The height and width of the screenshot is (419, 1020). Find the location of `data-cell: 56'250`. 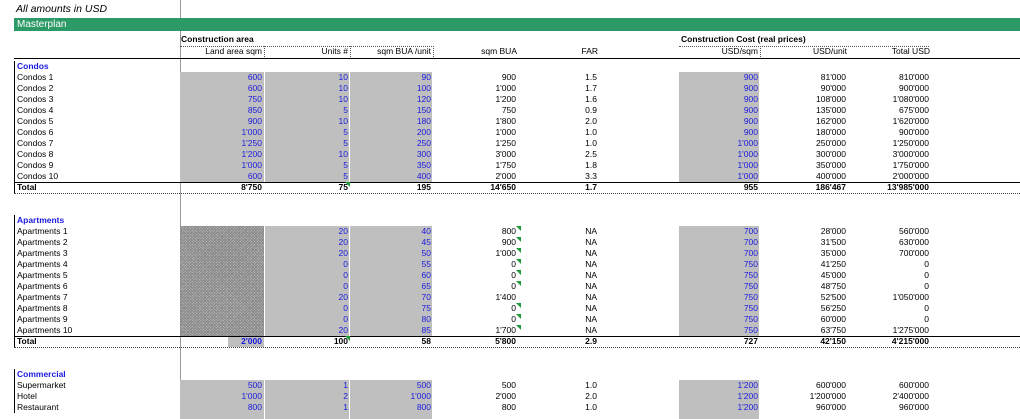

data-cell: 56'250 is located at coordinates (833, 308).